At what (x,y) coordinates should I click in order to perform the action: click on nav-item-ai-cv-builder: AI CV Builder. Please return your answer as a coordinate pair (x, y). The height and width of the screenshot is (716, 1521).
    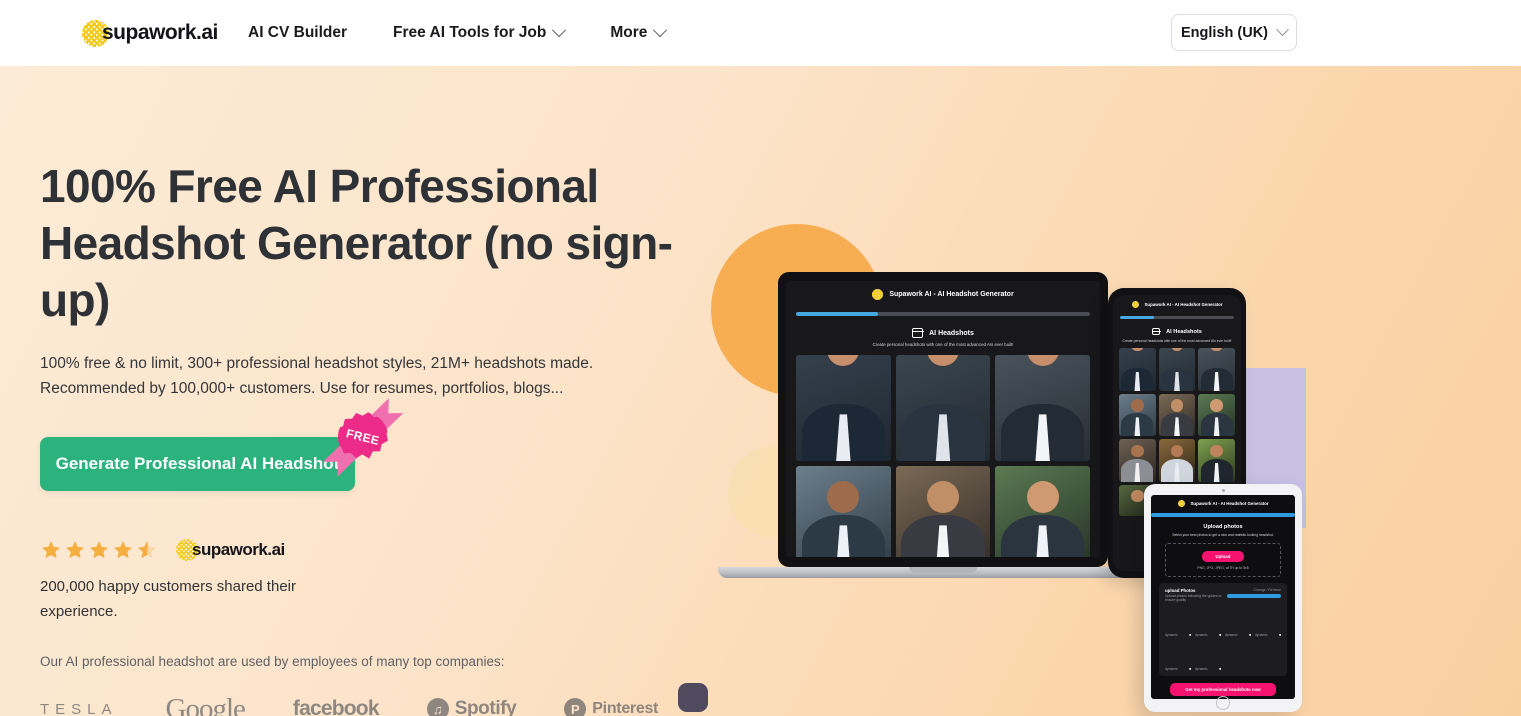
    Looking at the image, I should click on (297, 33).